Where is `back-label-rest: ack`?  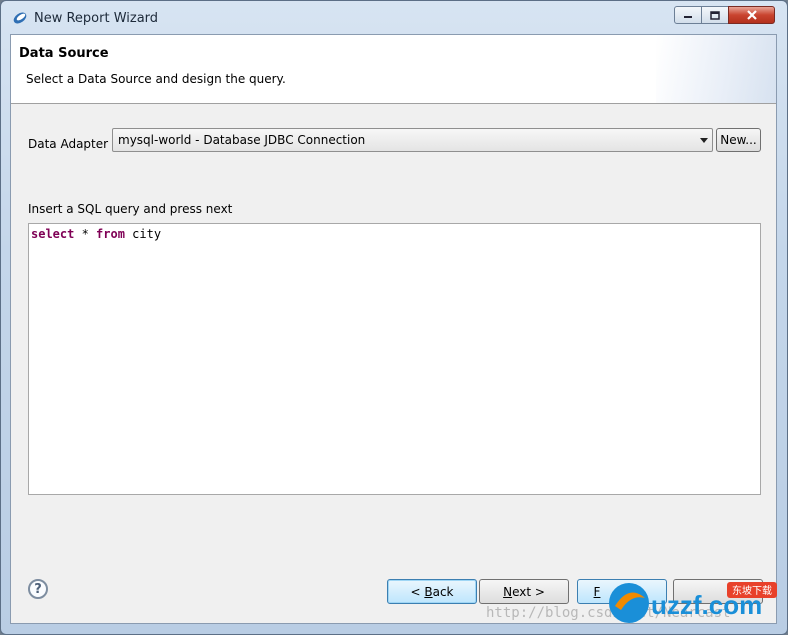 back-label-rest: ack is located at coordinates (443, 591).